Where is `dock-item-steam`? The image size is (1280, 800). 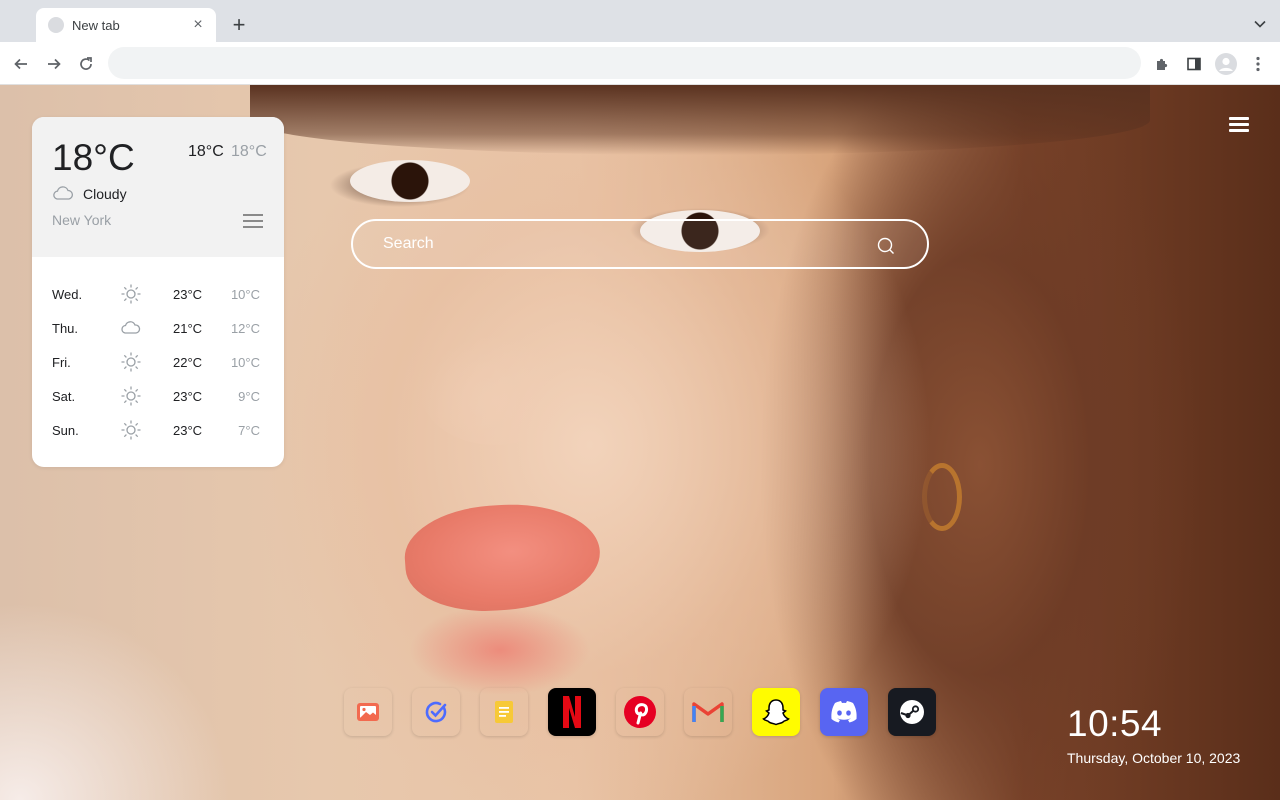 dock-item-steam is located at coordinates (912, 712).